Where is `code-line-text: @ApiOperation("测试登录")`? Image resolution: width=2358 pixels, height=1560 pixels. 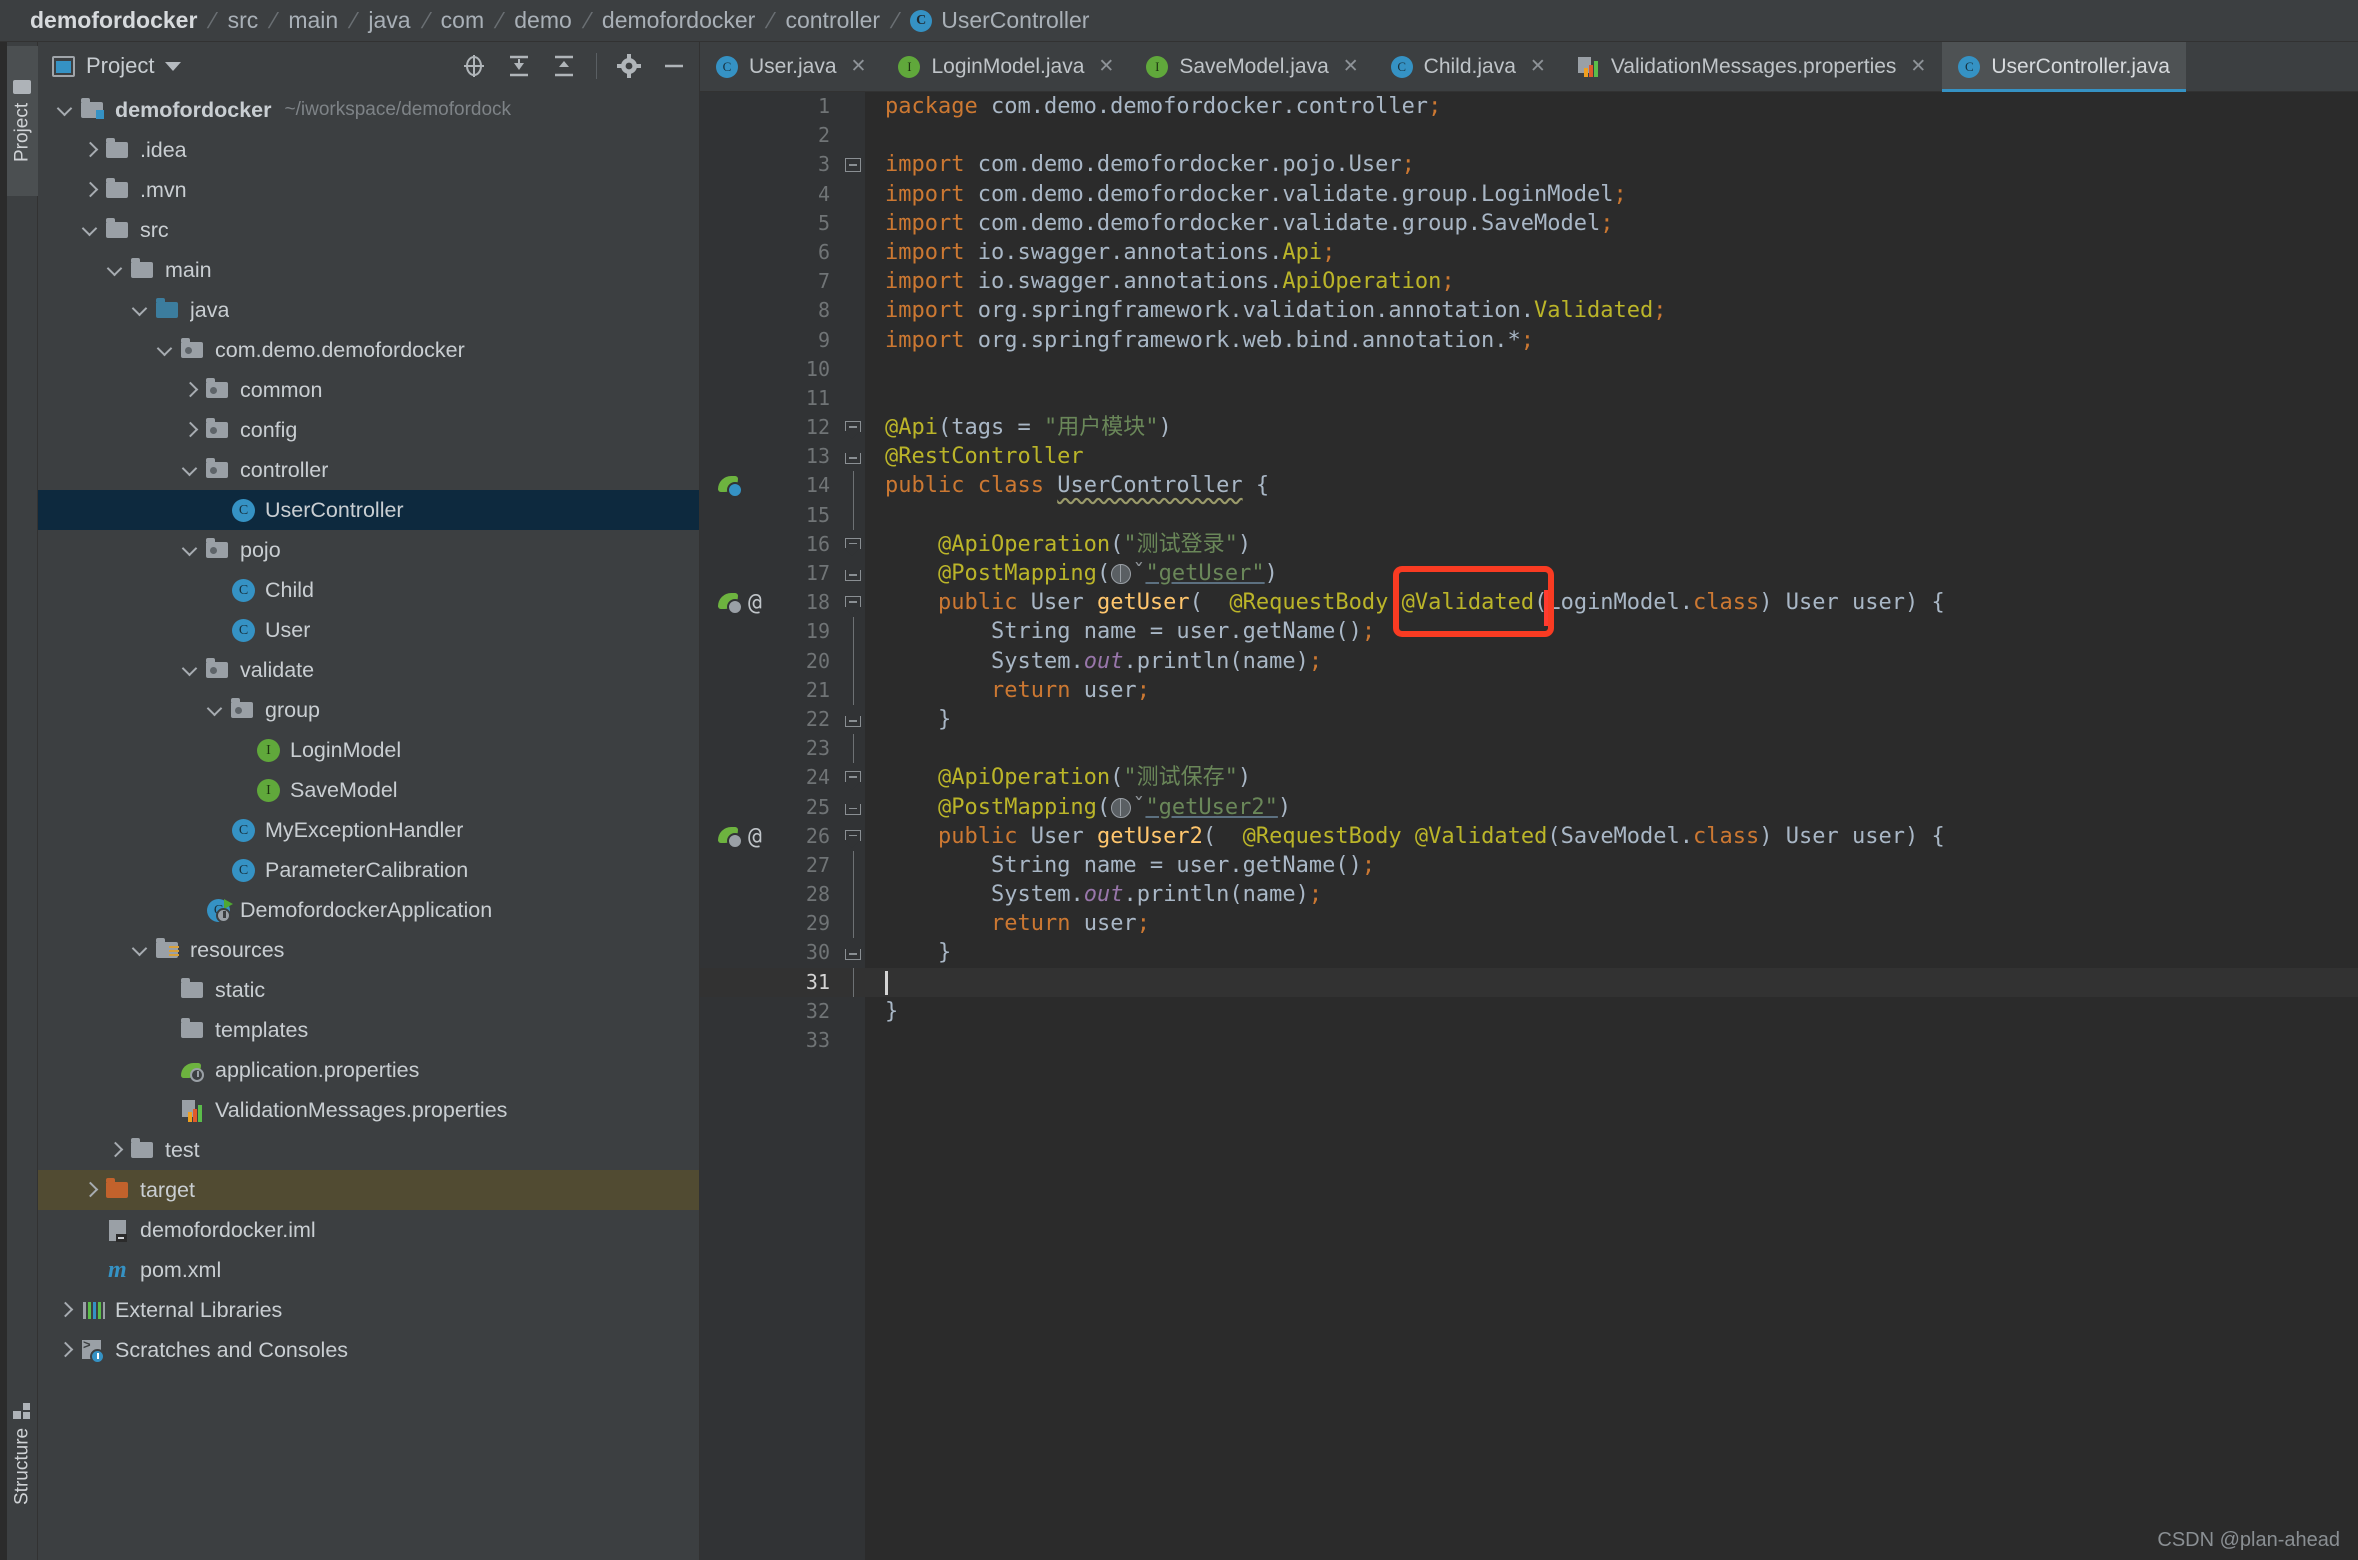 code-line-text: @ApiOperation("测试登录") is located at coordinates (1621, 544).